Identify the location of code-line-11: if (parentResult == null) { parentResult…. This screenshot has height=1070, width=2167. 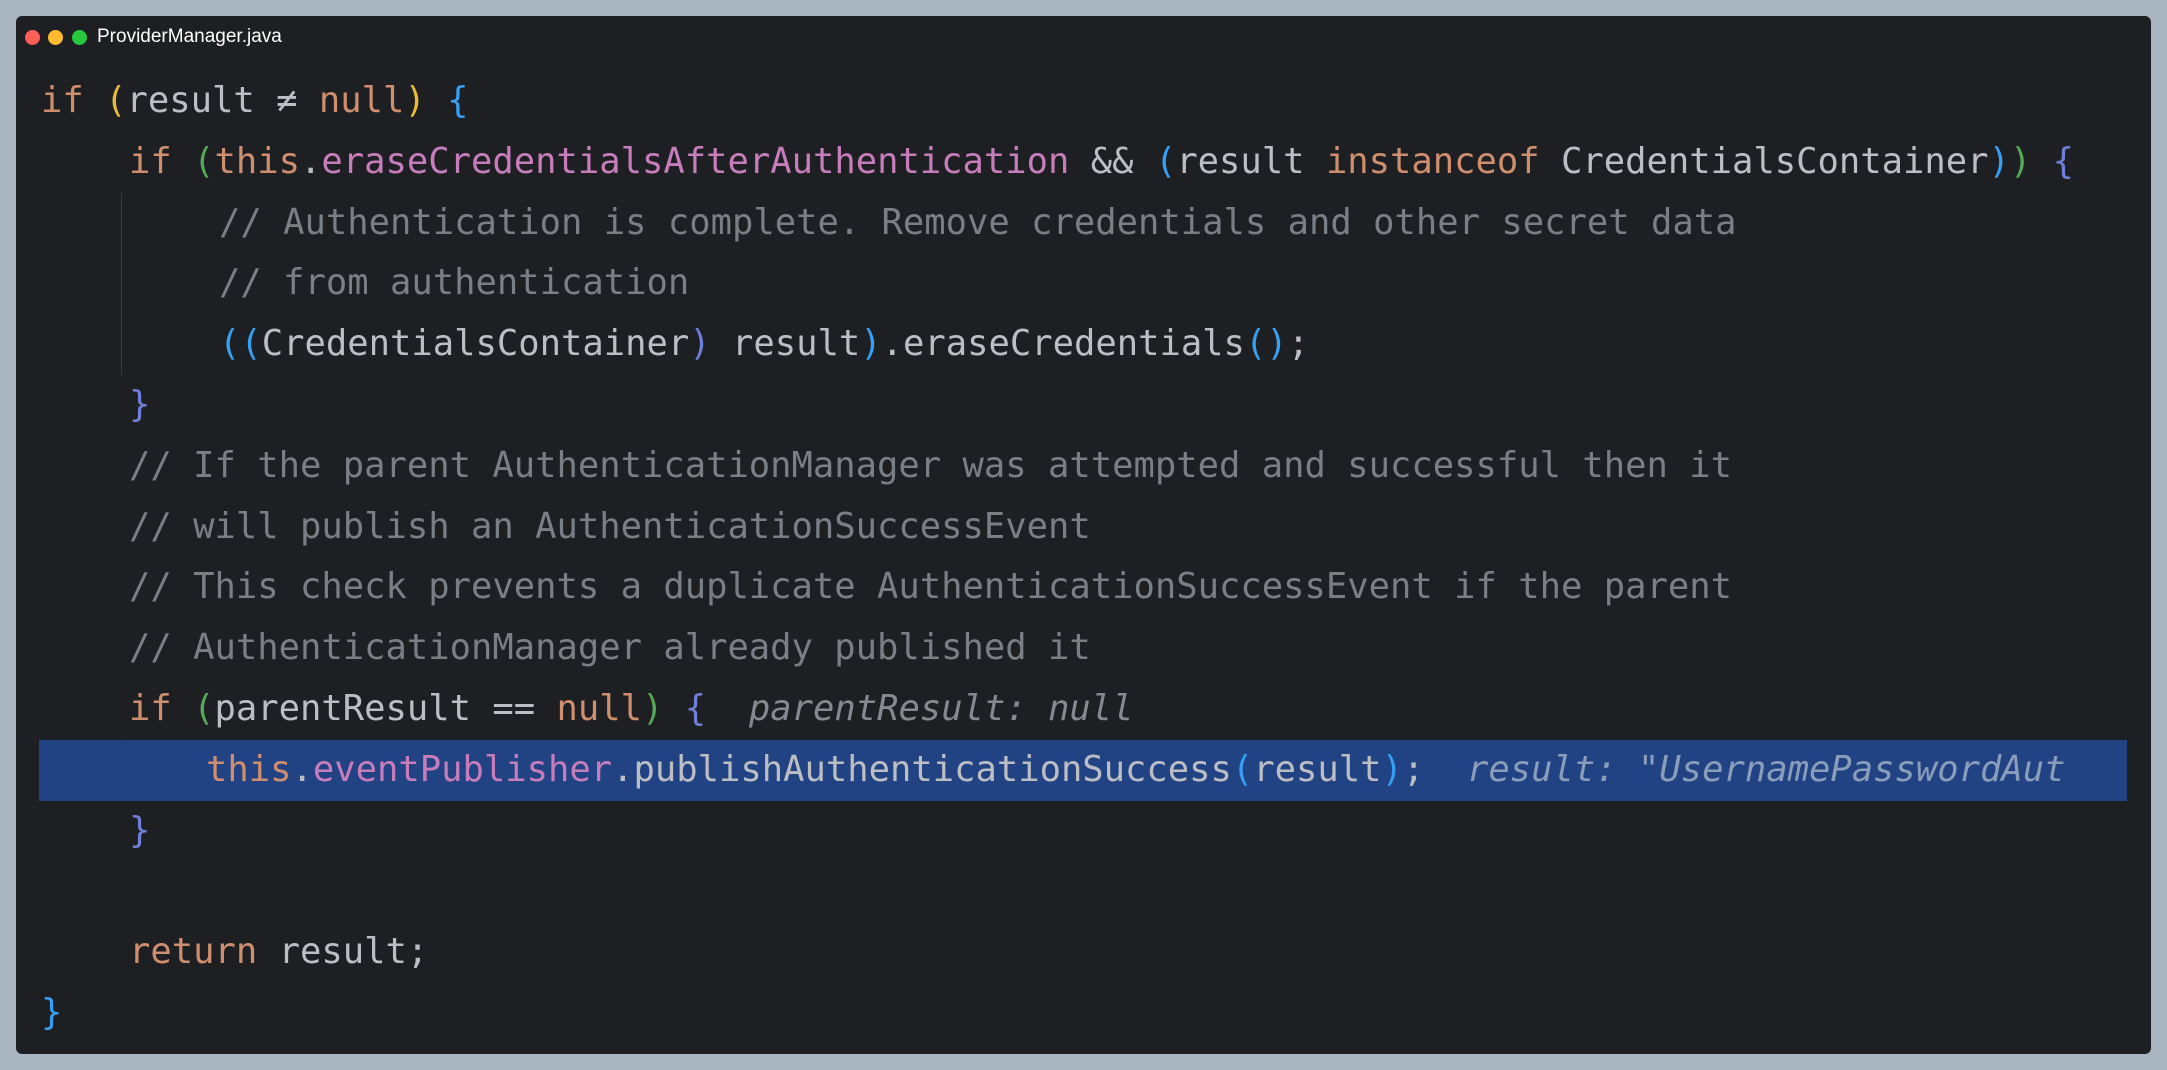
(1083, 709).